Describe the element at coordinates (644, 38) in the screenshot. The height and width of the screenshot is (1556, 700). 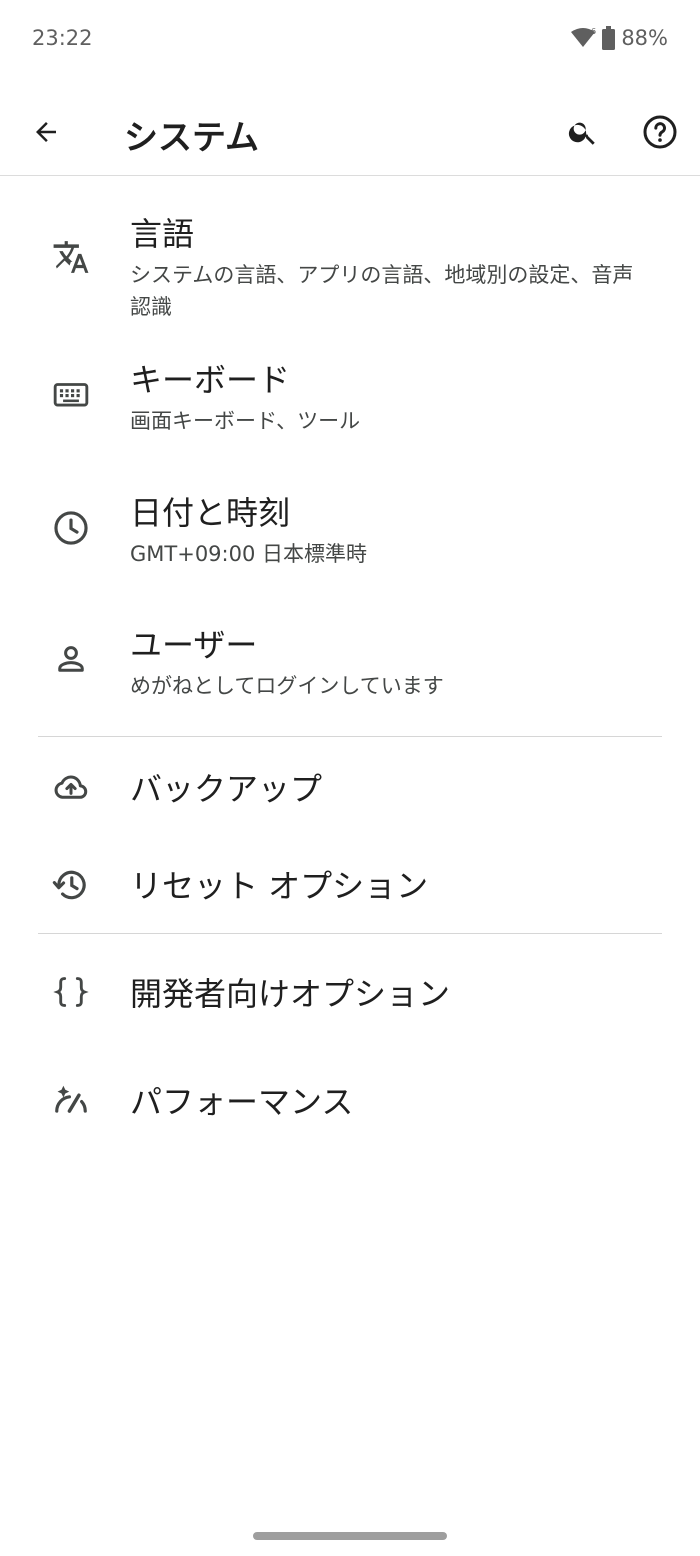
I see `battery-percent: 88%` at that location.